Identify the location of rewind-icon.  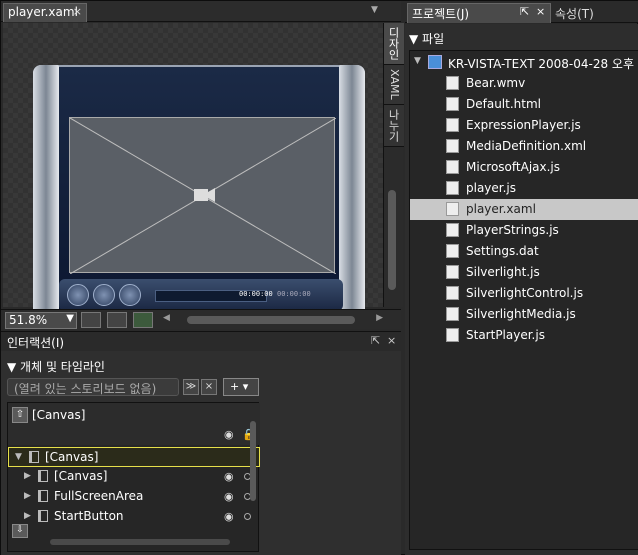
(78, 295).